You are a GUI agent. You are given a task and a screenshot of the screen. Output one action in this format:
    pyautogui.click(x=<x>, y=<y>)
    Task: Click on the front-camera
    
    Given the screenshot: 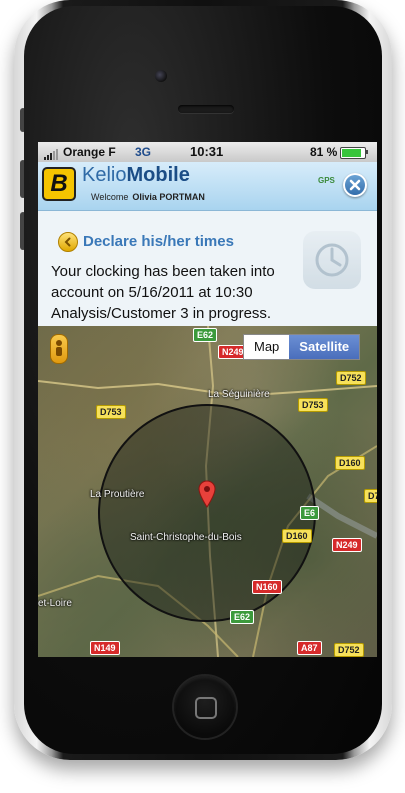 What is the action you would take?
    pyautogui.click(x=161, y=76)
    